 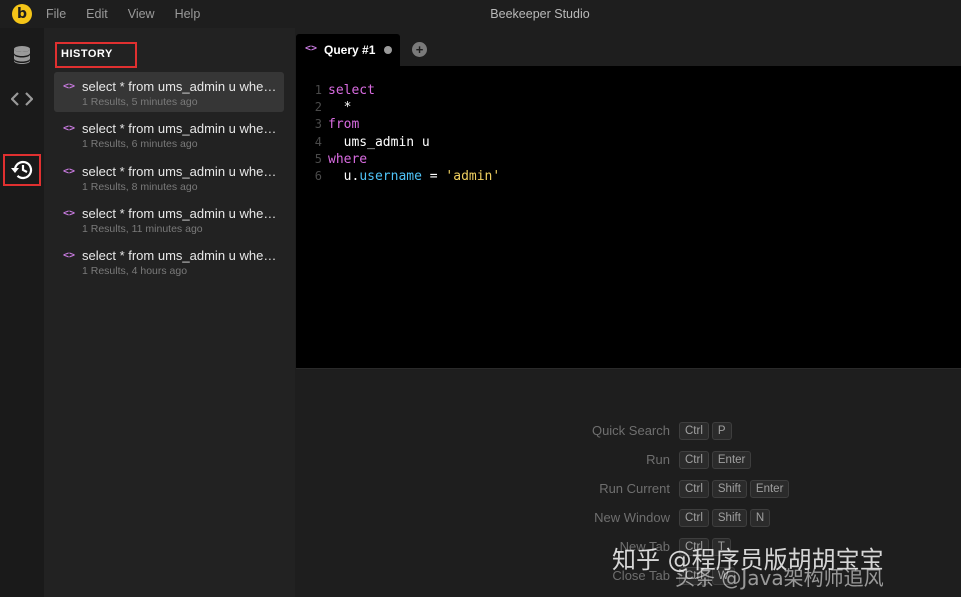 What do you see at coordinates (628, 47) in the screenshot?
I see `tab-bar: <> Query #1 +` at bounding box center [628, 47].